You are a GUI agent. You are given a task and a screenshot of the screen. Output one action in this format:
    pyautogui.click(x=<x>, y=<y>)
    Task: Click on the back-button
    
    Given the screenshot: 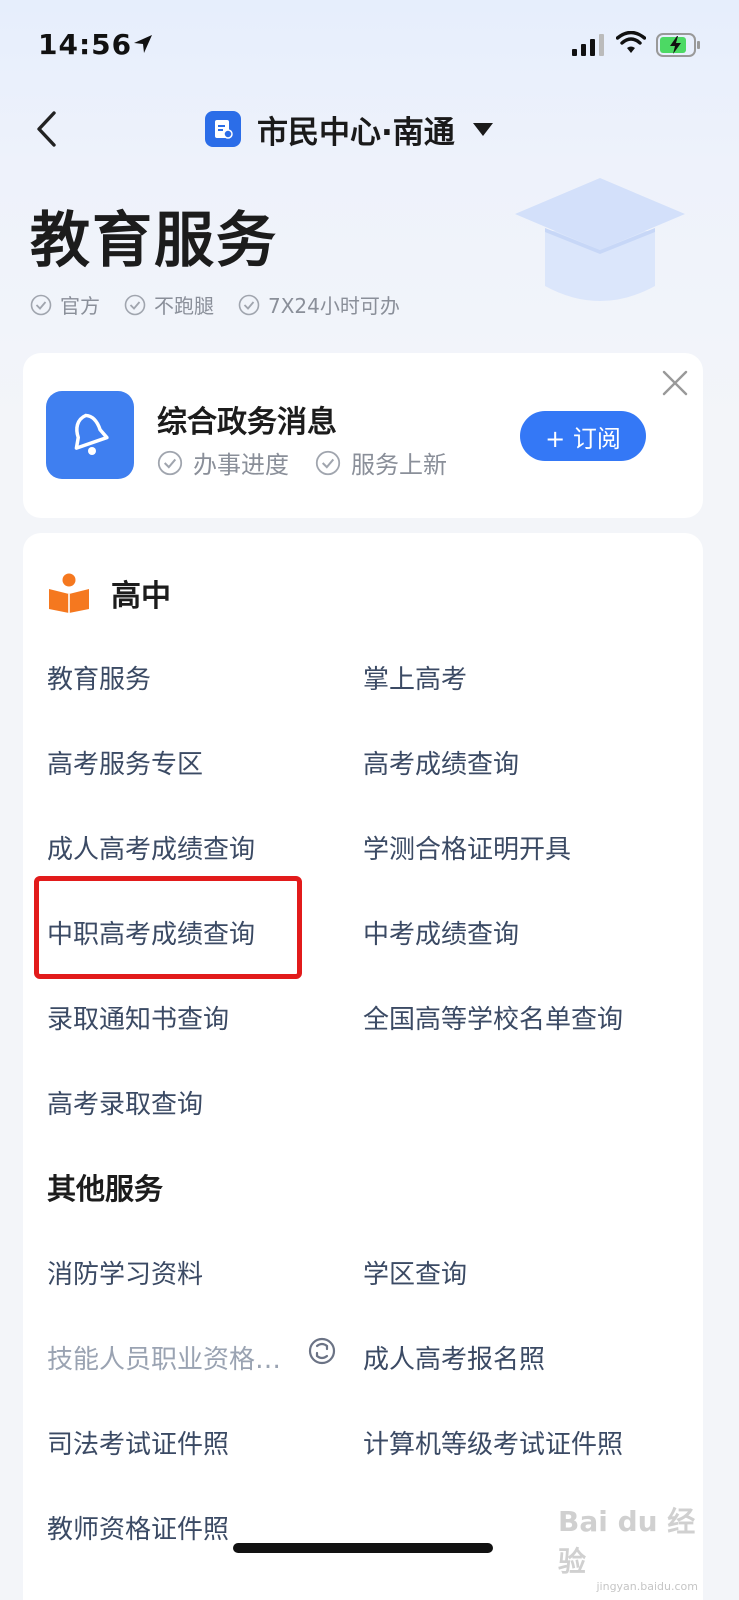 What is the action you would take?
    pyautogui.click(x=46, y=129)
    